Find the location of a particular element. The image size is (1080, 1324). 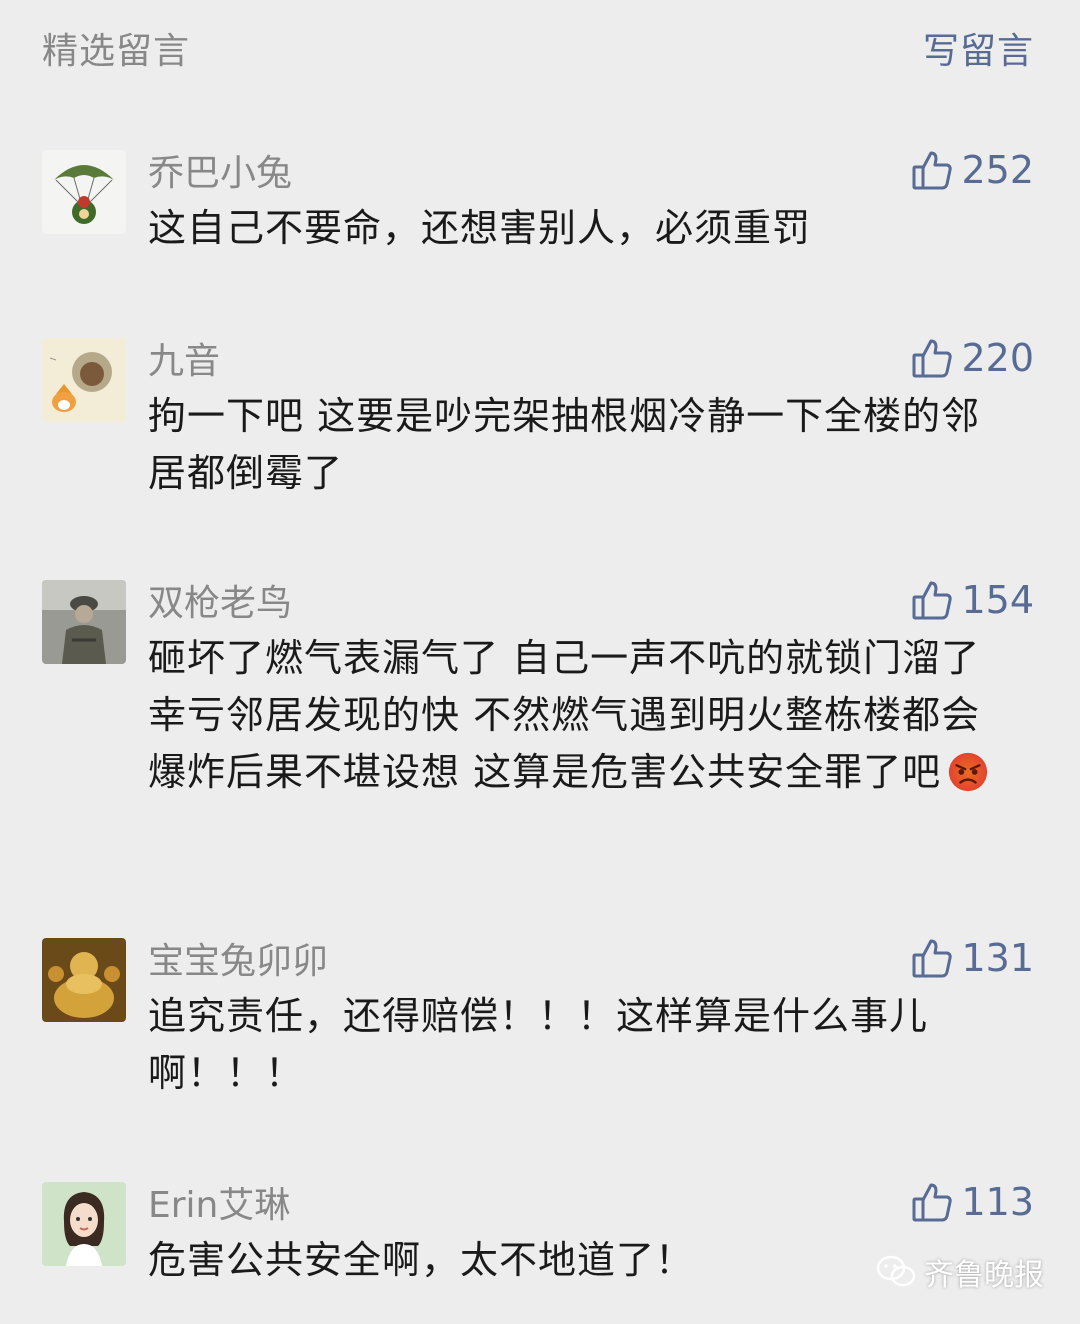

like-button: 220 is located at coordinates (972, 358).